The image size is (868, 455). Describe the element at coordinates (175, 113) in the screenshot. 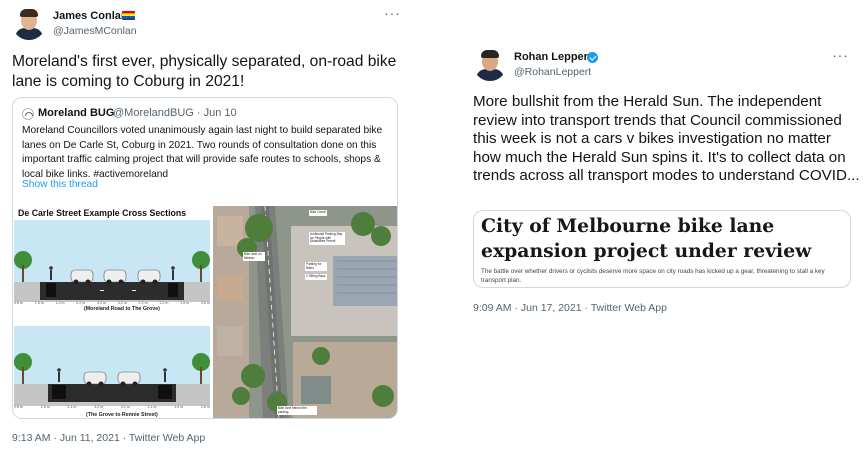

I see `quoted-author-meta: @MorelandBUG · Jun 10` at that location.